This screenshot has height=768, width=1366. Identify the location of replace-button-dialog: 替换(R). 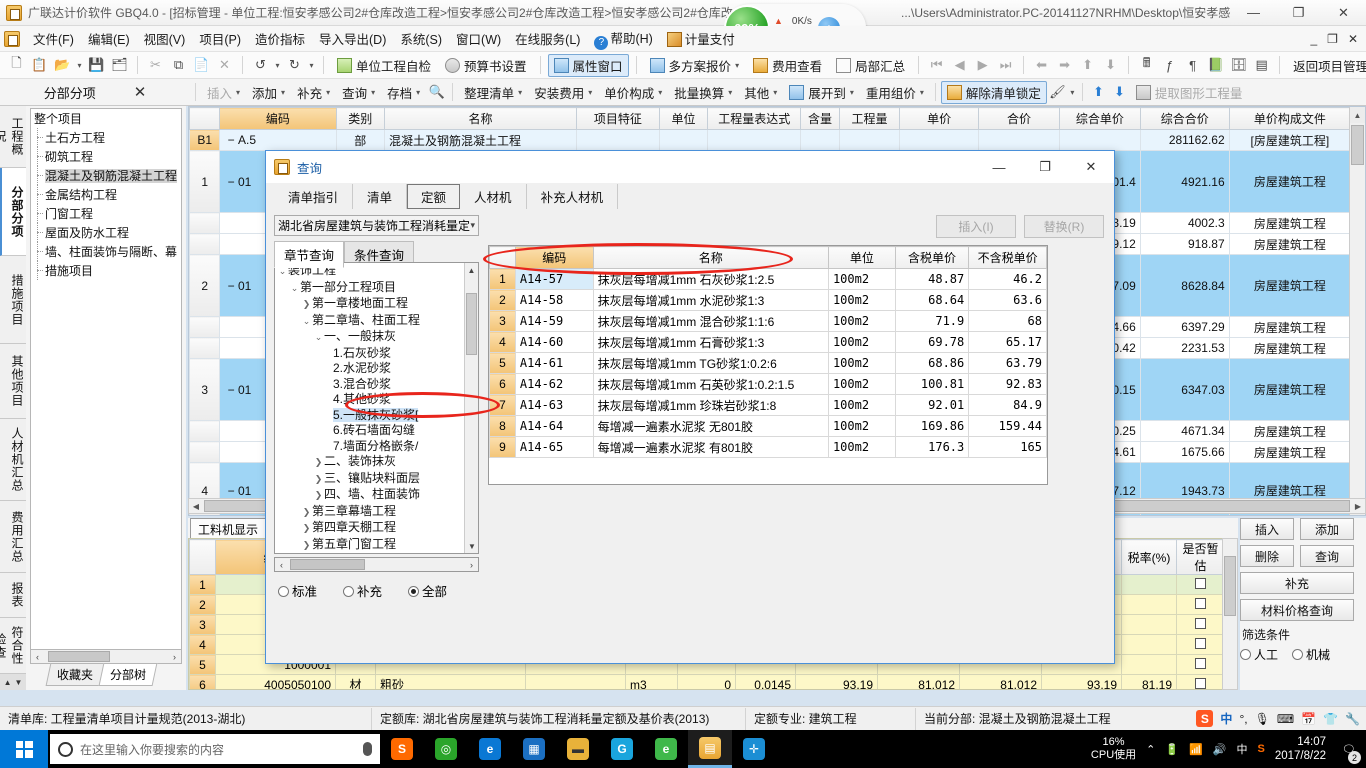
(1064, 226).